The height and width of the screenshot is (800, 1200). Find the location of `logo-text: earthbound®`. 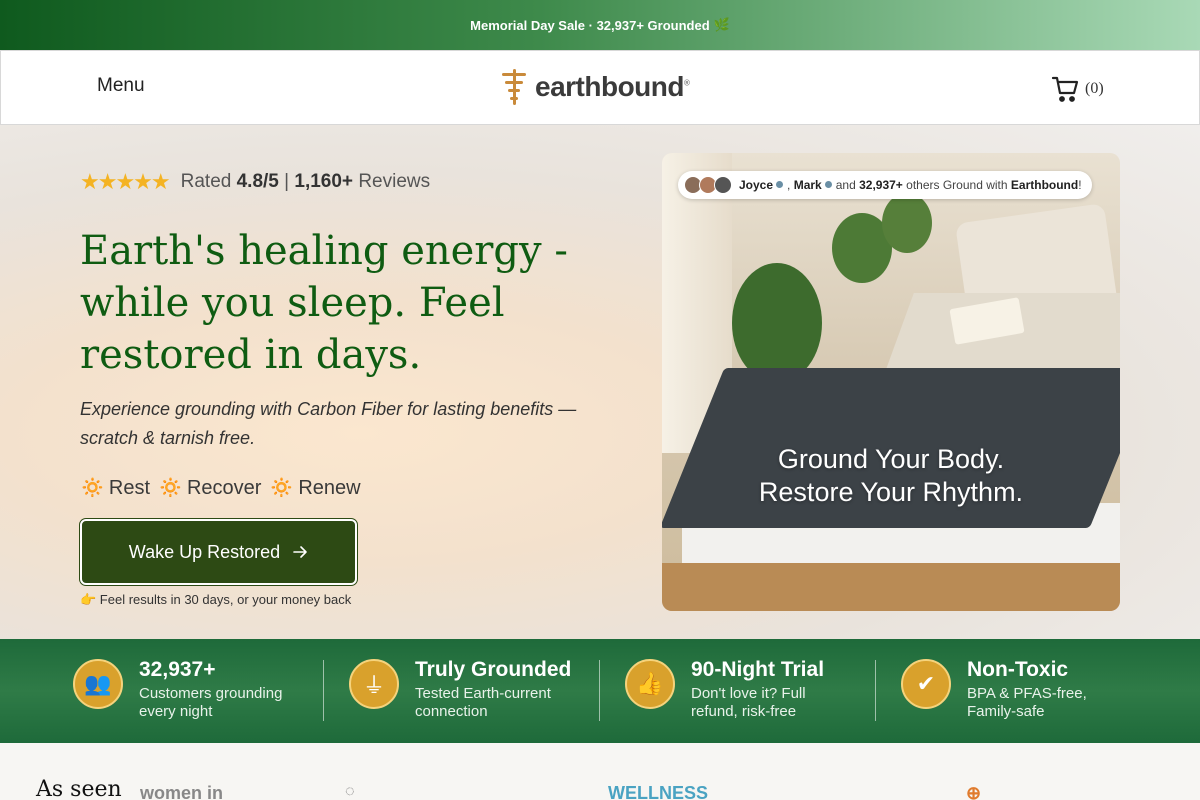

logo-text: earthbound® is located at coordinates (612, 86).